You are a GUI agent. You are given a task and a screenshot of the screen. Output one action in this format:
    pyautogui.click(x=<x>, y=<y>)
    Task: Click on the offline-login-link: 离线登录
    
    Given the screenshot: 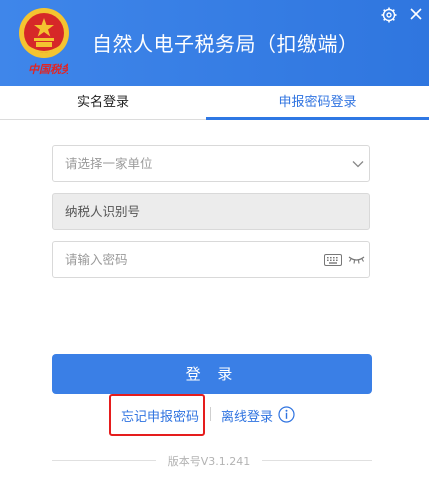 What is the action you would take?
    pyautogui.click(x=247, y=415)
    